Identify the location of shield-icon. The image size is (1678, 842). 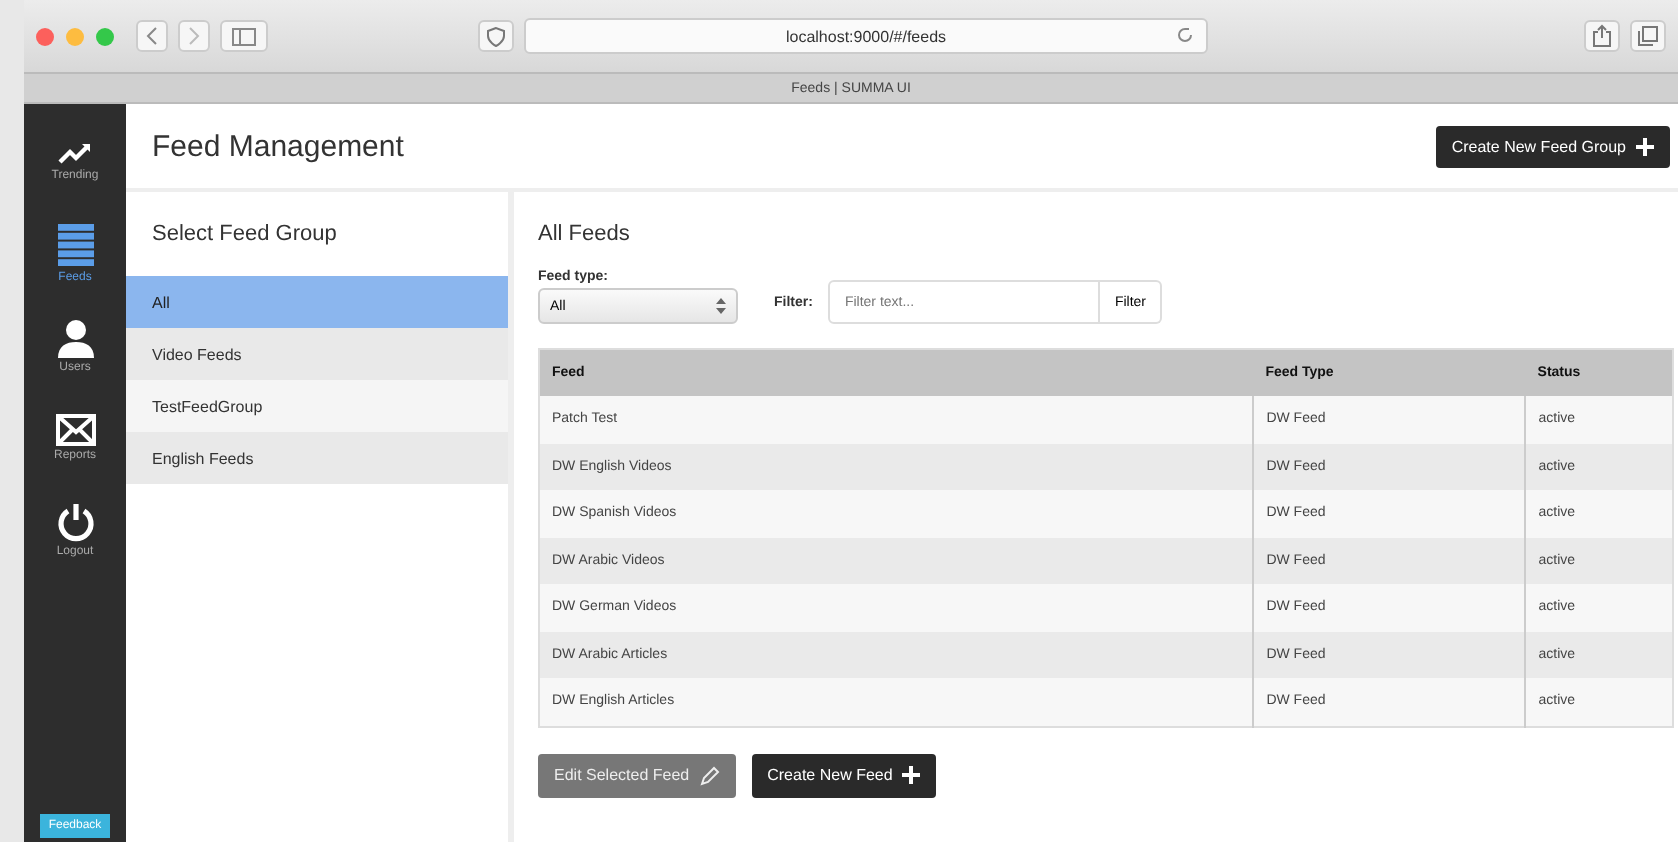
(496, 36).